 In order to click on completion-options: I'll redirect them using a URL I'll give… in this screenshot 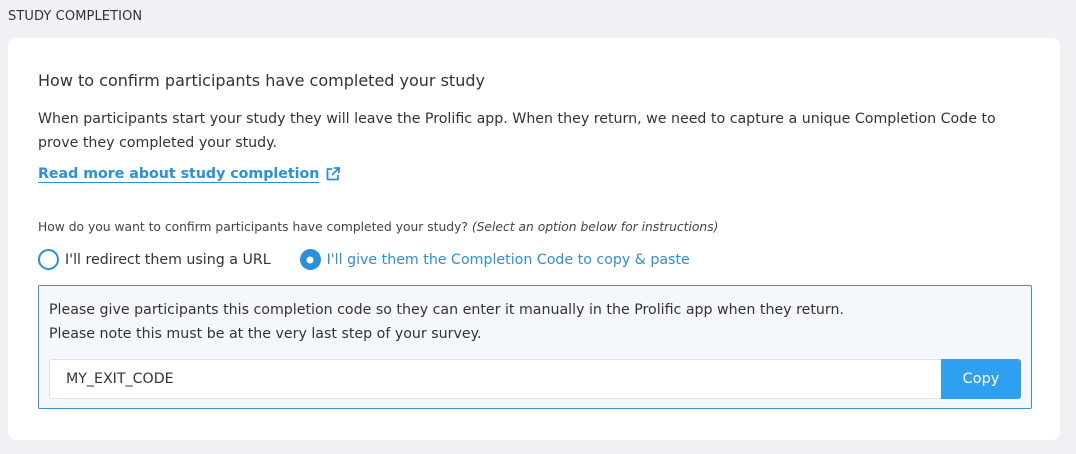, I will do `click(364, 259)`.